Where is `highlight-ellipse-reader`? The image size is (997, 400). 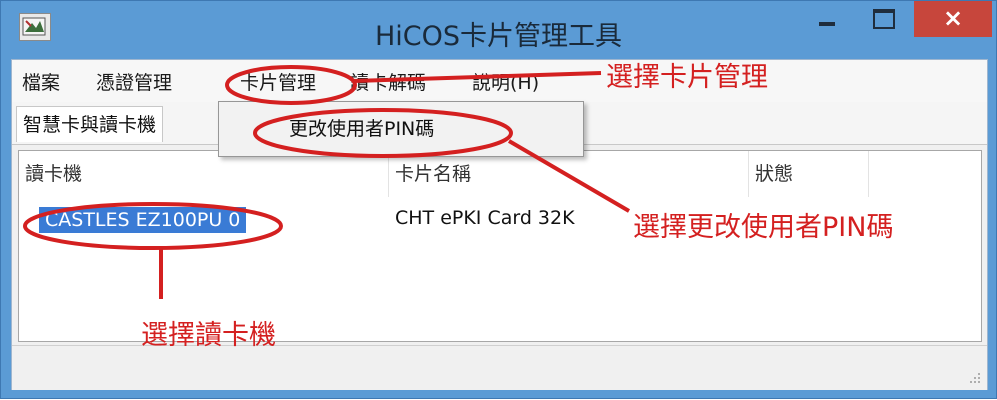 highlight-ellipse-reader is located at coordinates (153, 226).